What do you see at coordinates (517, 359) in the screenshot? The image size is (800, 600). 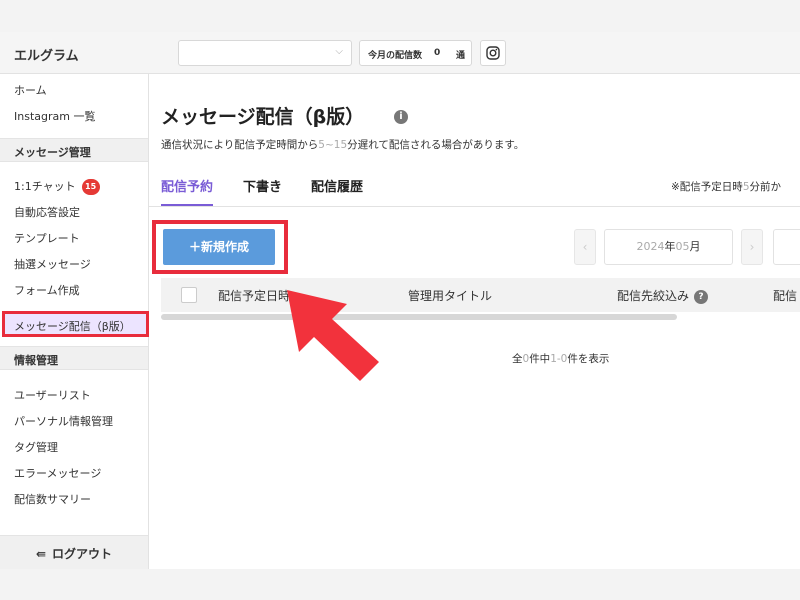 I see `count-pre: 全` at bounding box center [517, 359].